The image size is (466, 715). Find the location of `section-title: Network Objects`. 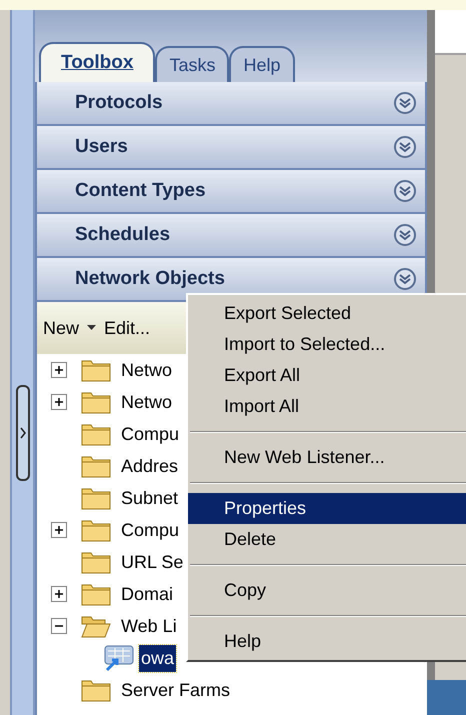

section-title: Network Objects is located at coordinates (150, 278).